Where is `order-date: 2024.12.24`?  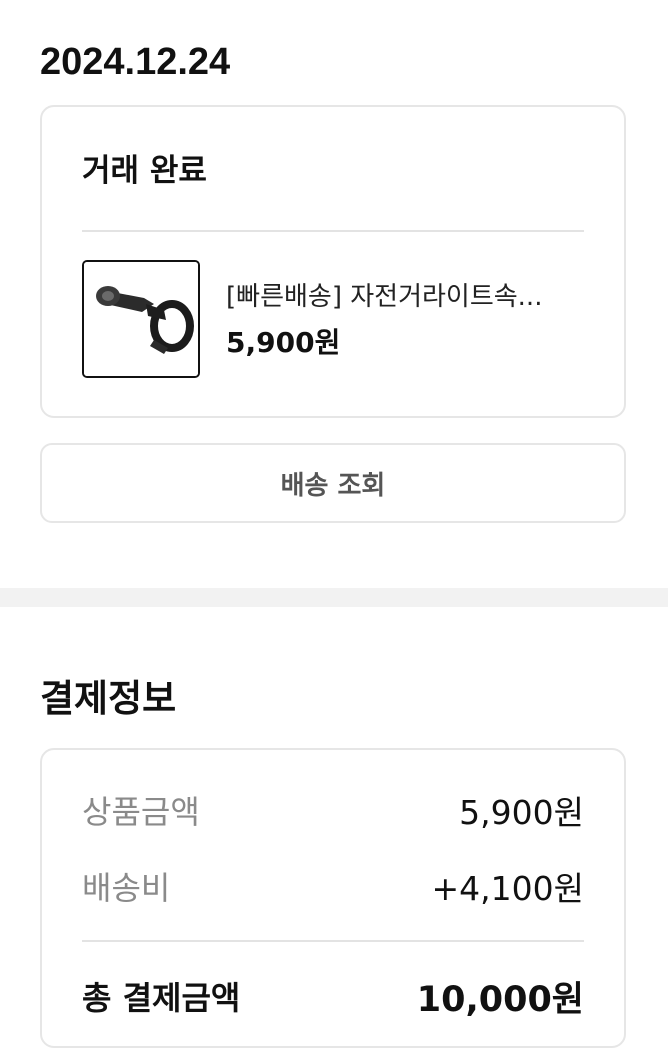 order-date: 2024.12.24 is located at coordinates (135, 62).